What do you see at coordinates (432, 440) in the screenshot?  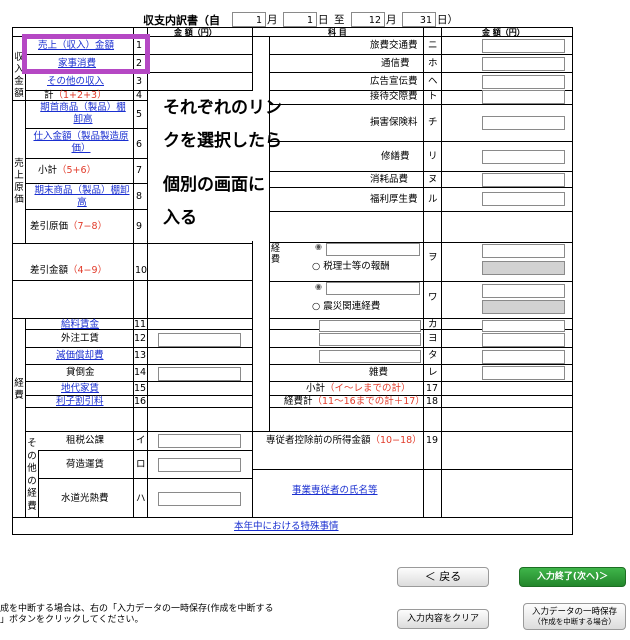 I see `right-row-19: 19` at bounding box center [432, 440].